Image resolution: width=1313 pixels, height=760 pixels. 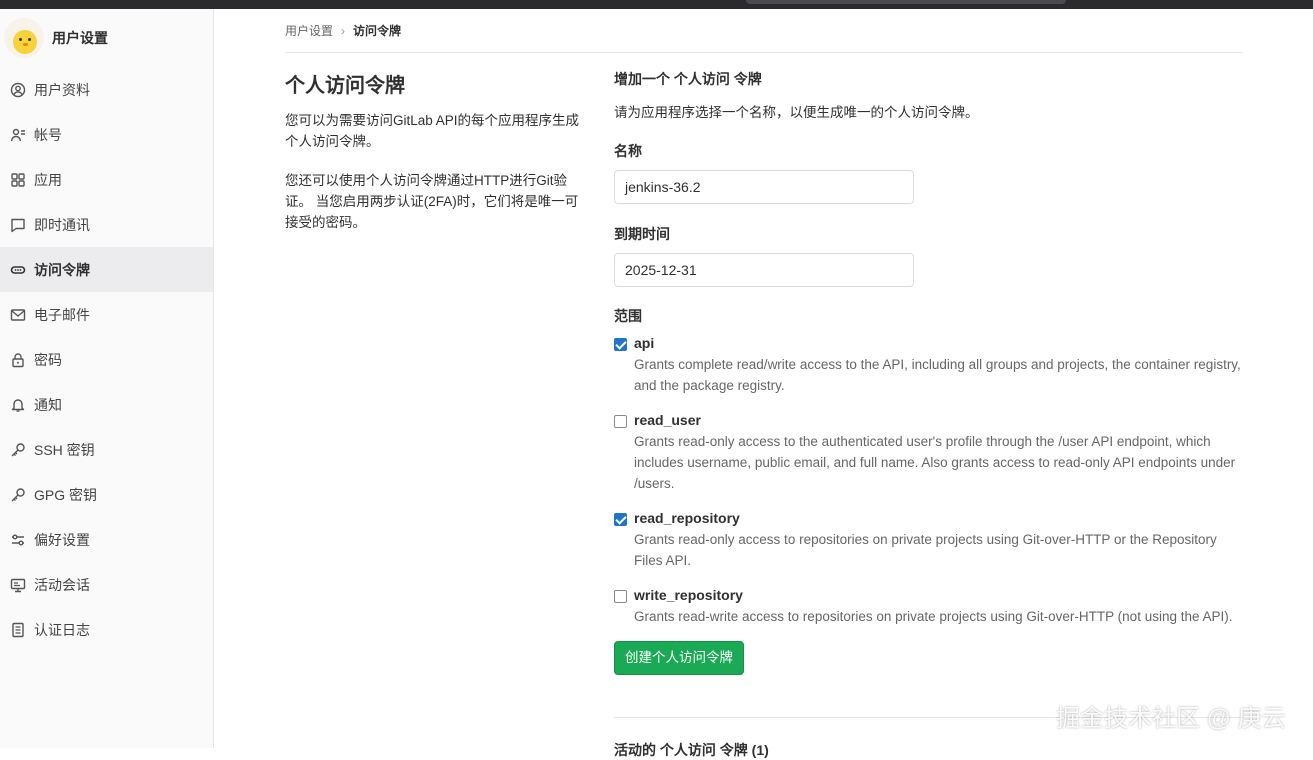 I want to click on chat-icon, so click(x=18, y=225).